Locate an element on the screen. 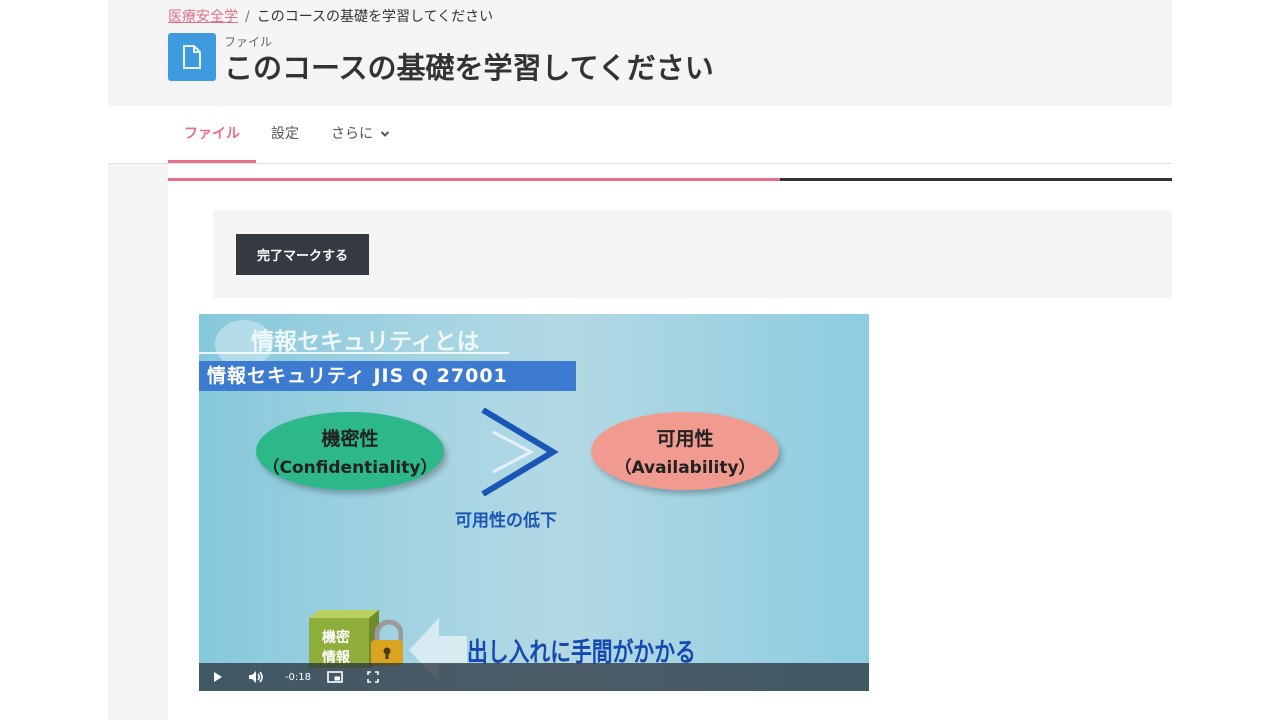 The height and width of the screenshot is (720, 1280). comparison-caption: 可用性の低下 is located at coordinates (506, 521).